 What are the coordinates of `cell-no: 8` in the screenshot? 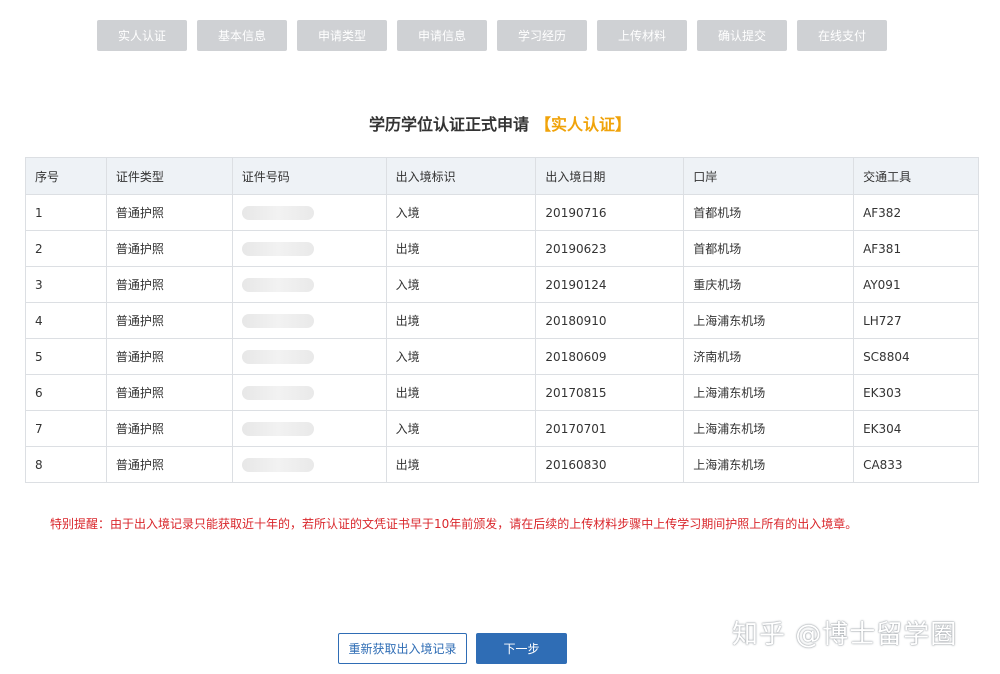 It's located at (66, 464).